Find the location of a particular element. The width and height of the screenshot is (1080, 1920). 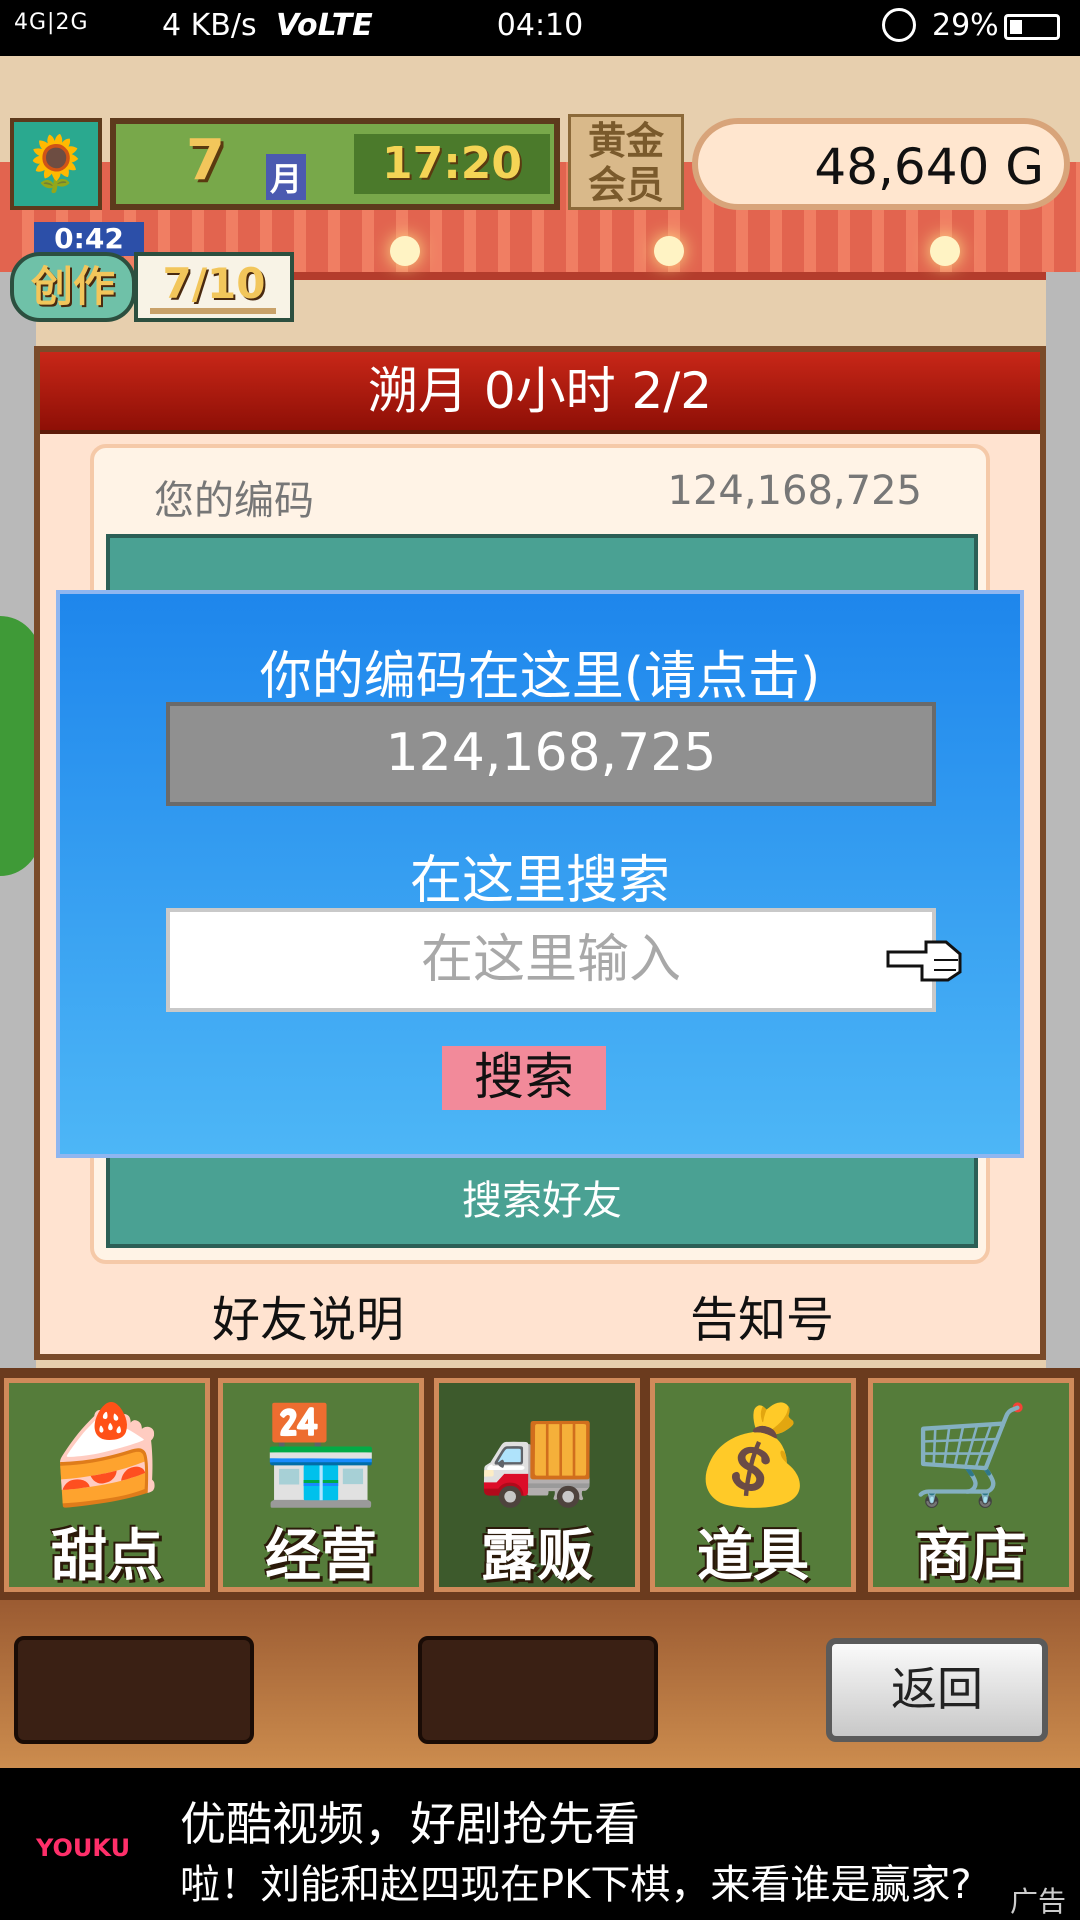

search-friends-label: 搜索好友 is located at coordinates (542, 1197).